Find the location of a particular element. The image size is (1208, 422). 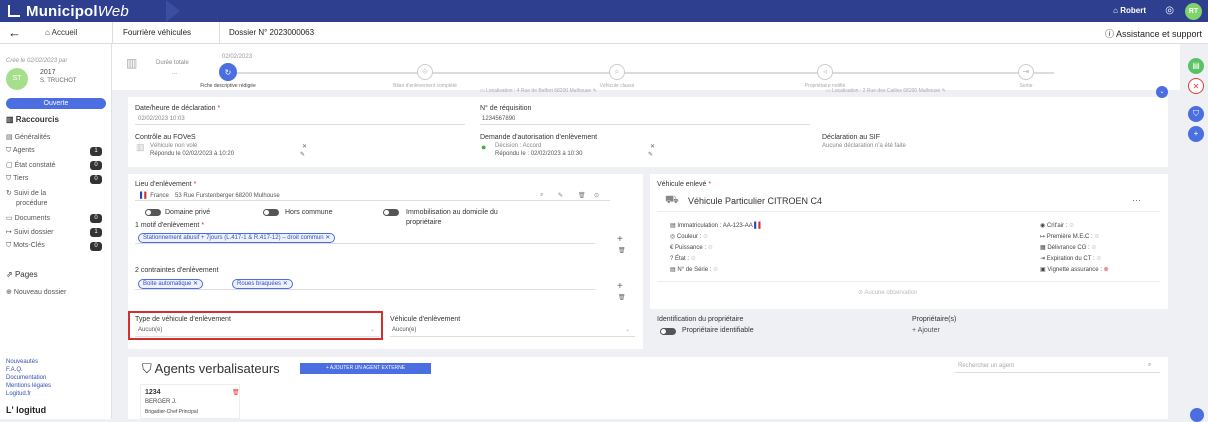

link-documentation: Documentation is located at coordinates (26, 378).